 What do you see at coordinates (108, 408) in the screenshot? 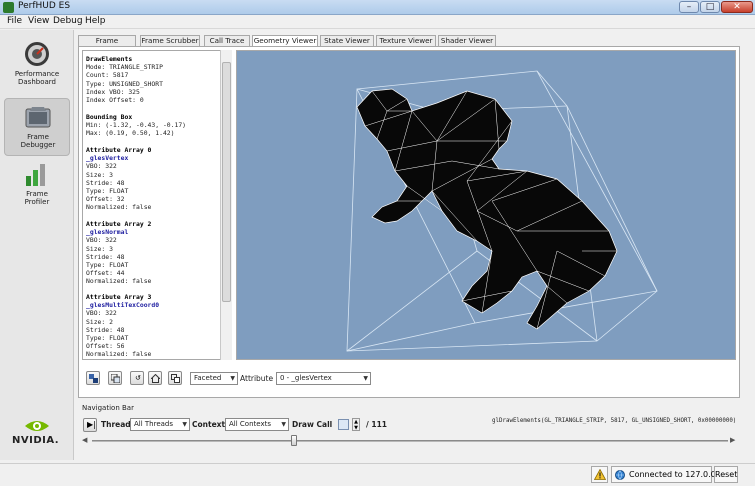
I see `navigation-bar-title: Navigation Bar` at bounding box center [108, 408].